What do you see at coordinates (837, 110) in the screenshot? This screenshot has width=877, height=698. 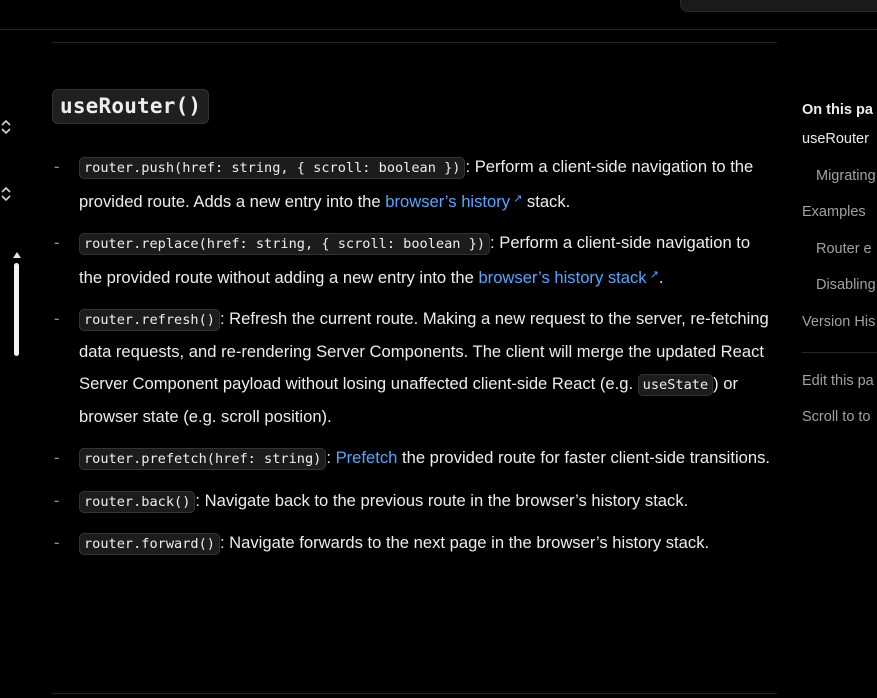 I see `toc-title: On this pa` at bounding box center [837, 110].